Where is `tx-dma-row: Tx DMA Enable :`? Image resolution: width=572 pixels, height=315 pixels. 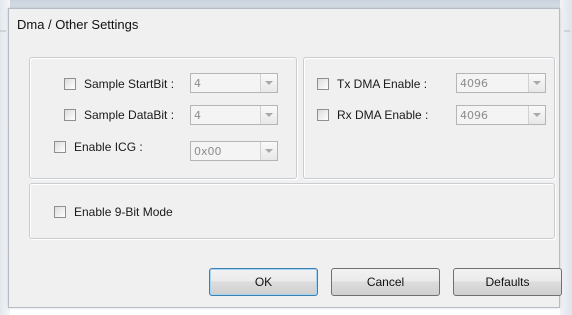 tx-dma-row: Tx DMA Enable : is located at coordinates (372, 84).